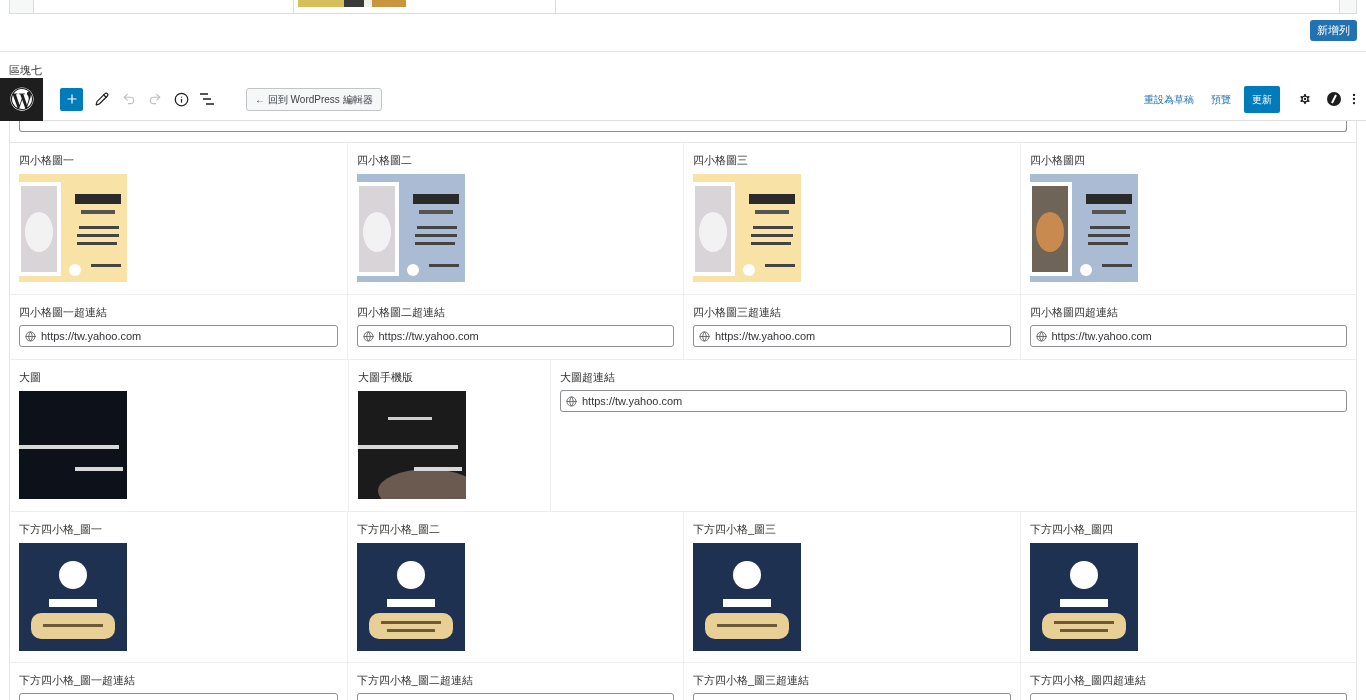 Image resolution: width=1366 pixels, height=700 pixels. I want to click on settings-icon, so click(1305, 99).